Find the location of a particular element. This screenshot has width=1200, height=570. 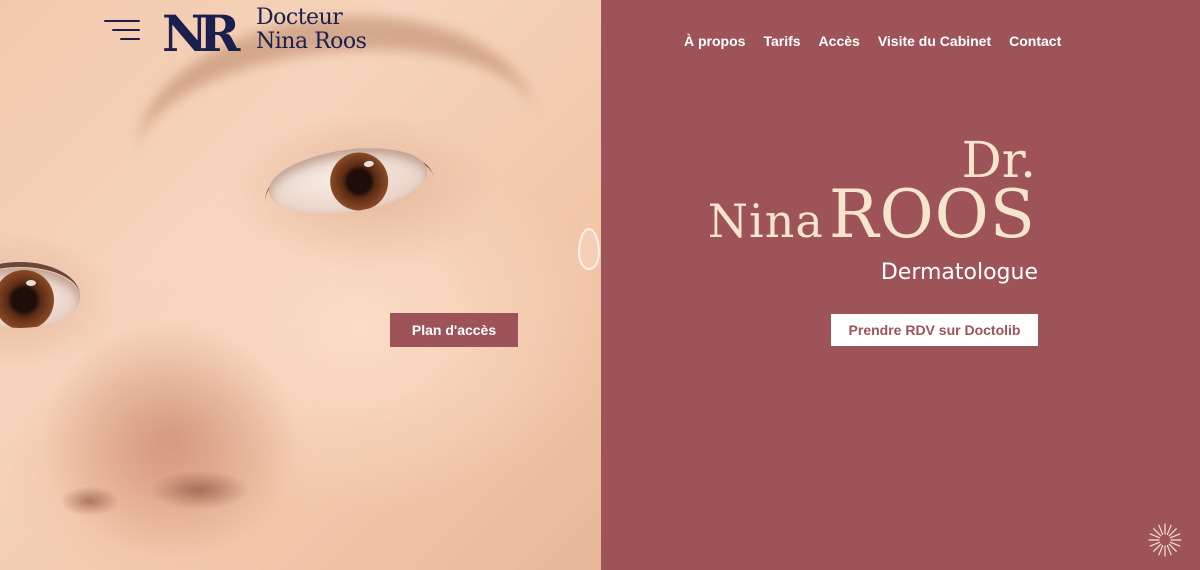

hero-name: Nina ROOS is located at coordinates (872, 223).